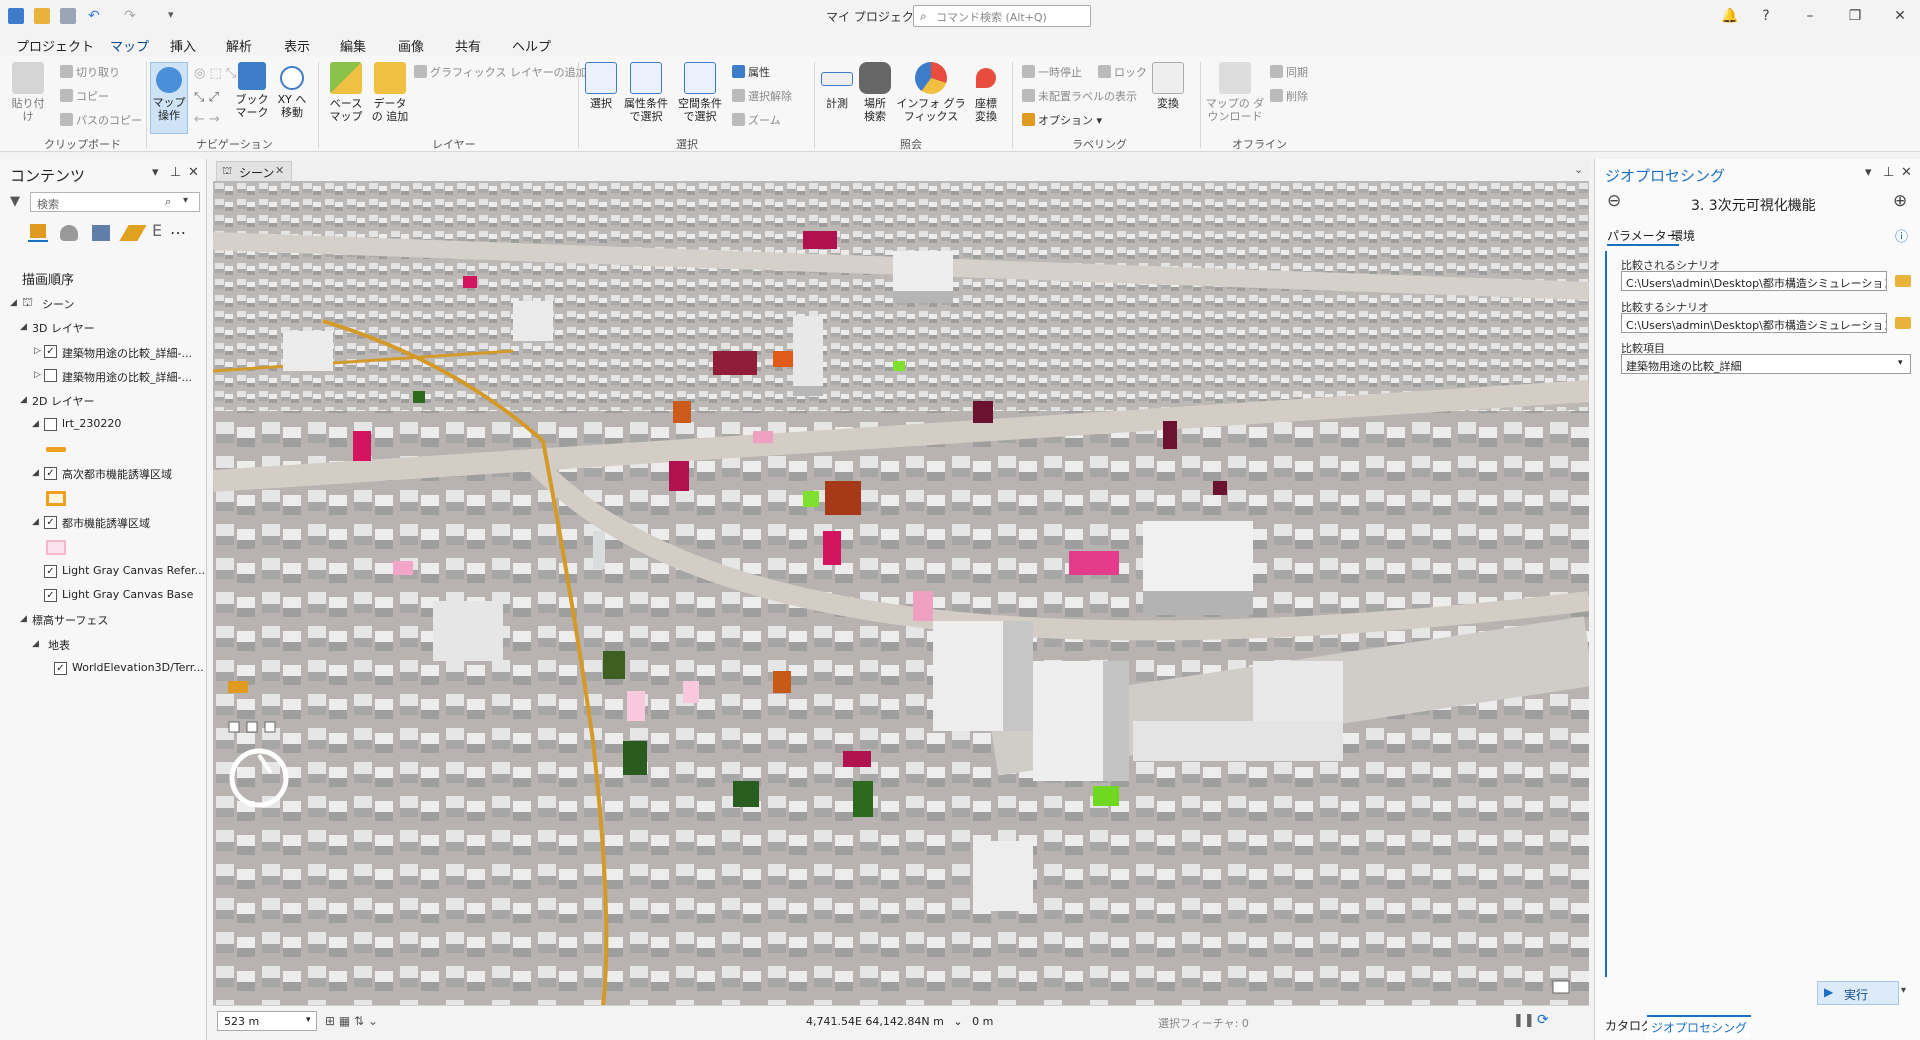  Describe the element at coordinates (91, 423) in the screenshot. I see `toc-lrt: lrt_230220` at that location.